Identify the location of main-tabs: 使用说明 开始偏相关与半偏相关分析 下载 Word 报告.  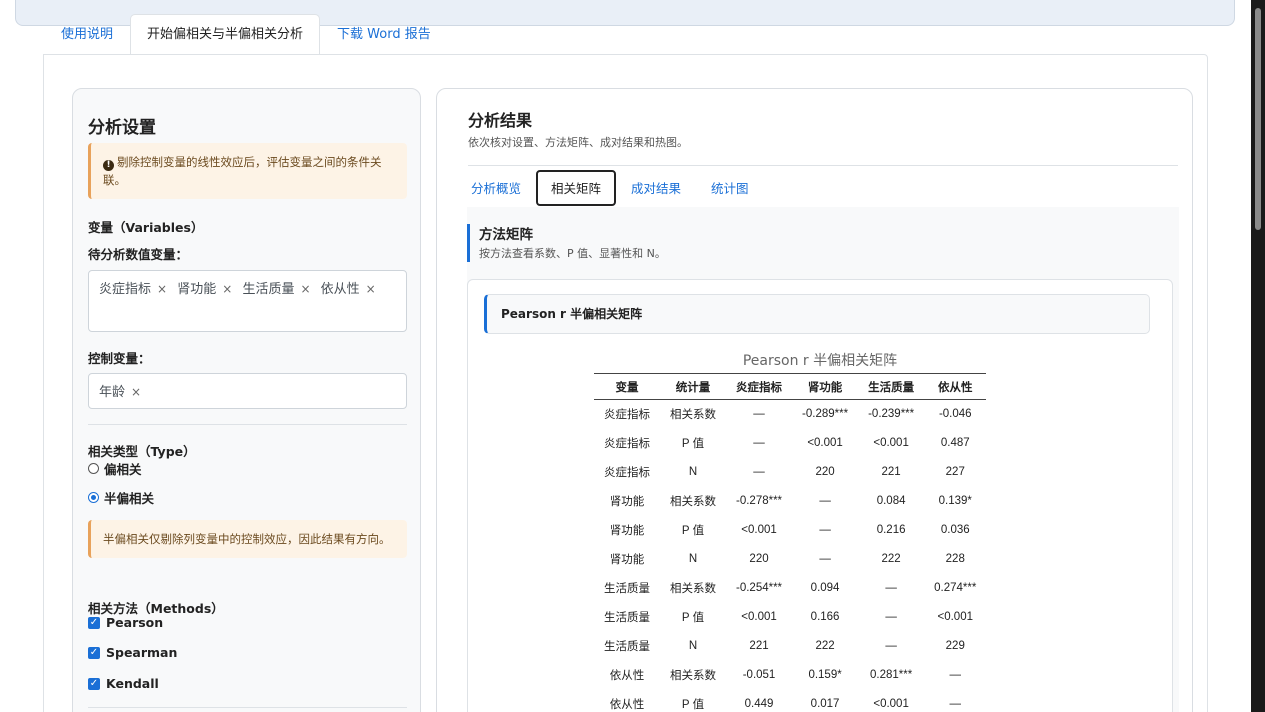
(246, 34).